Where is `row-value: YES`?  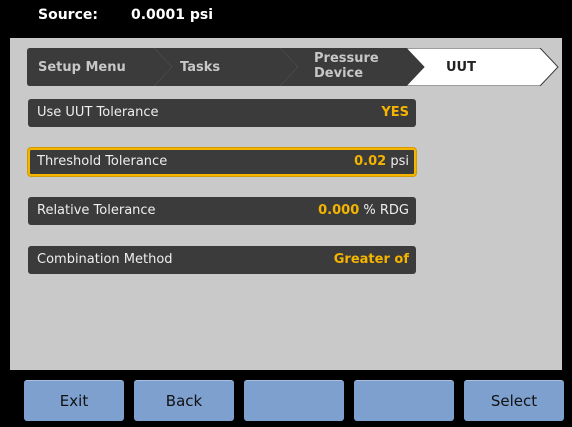
row-value: YES is located at coordinates (395, 112).